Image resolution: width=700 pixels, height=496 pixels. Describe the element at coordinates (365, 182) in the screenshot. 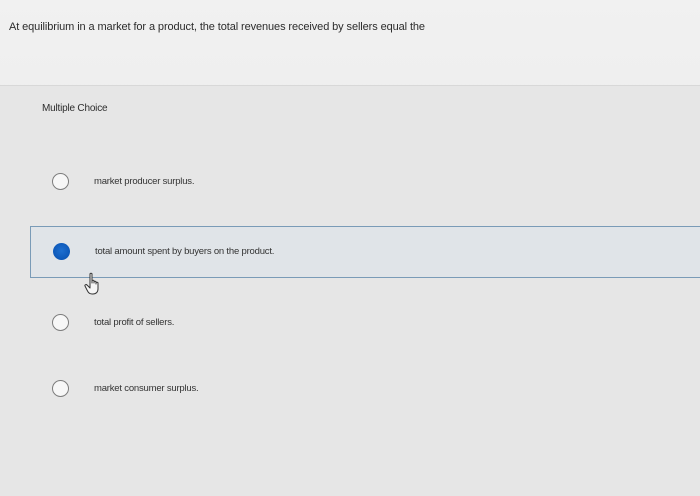

I see `answer-option-1: market producer surplus.` at that location.